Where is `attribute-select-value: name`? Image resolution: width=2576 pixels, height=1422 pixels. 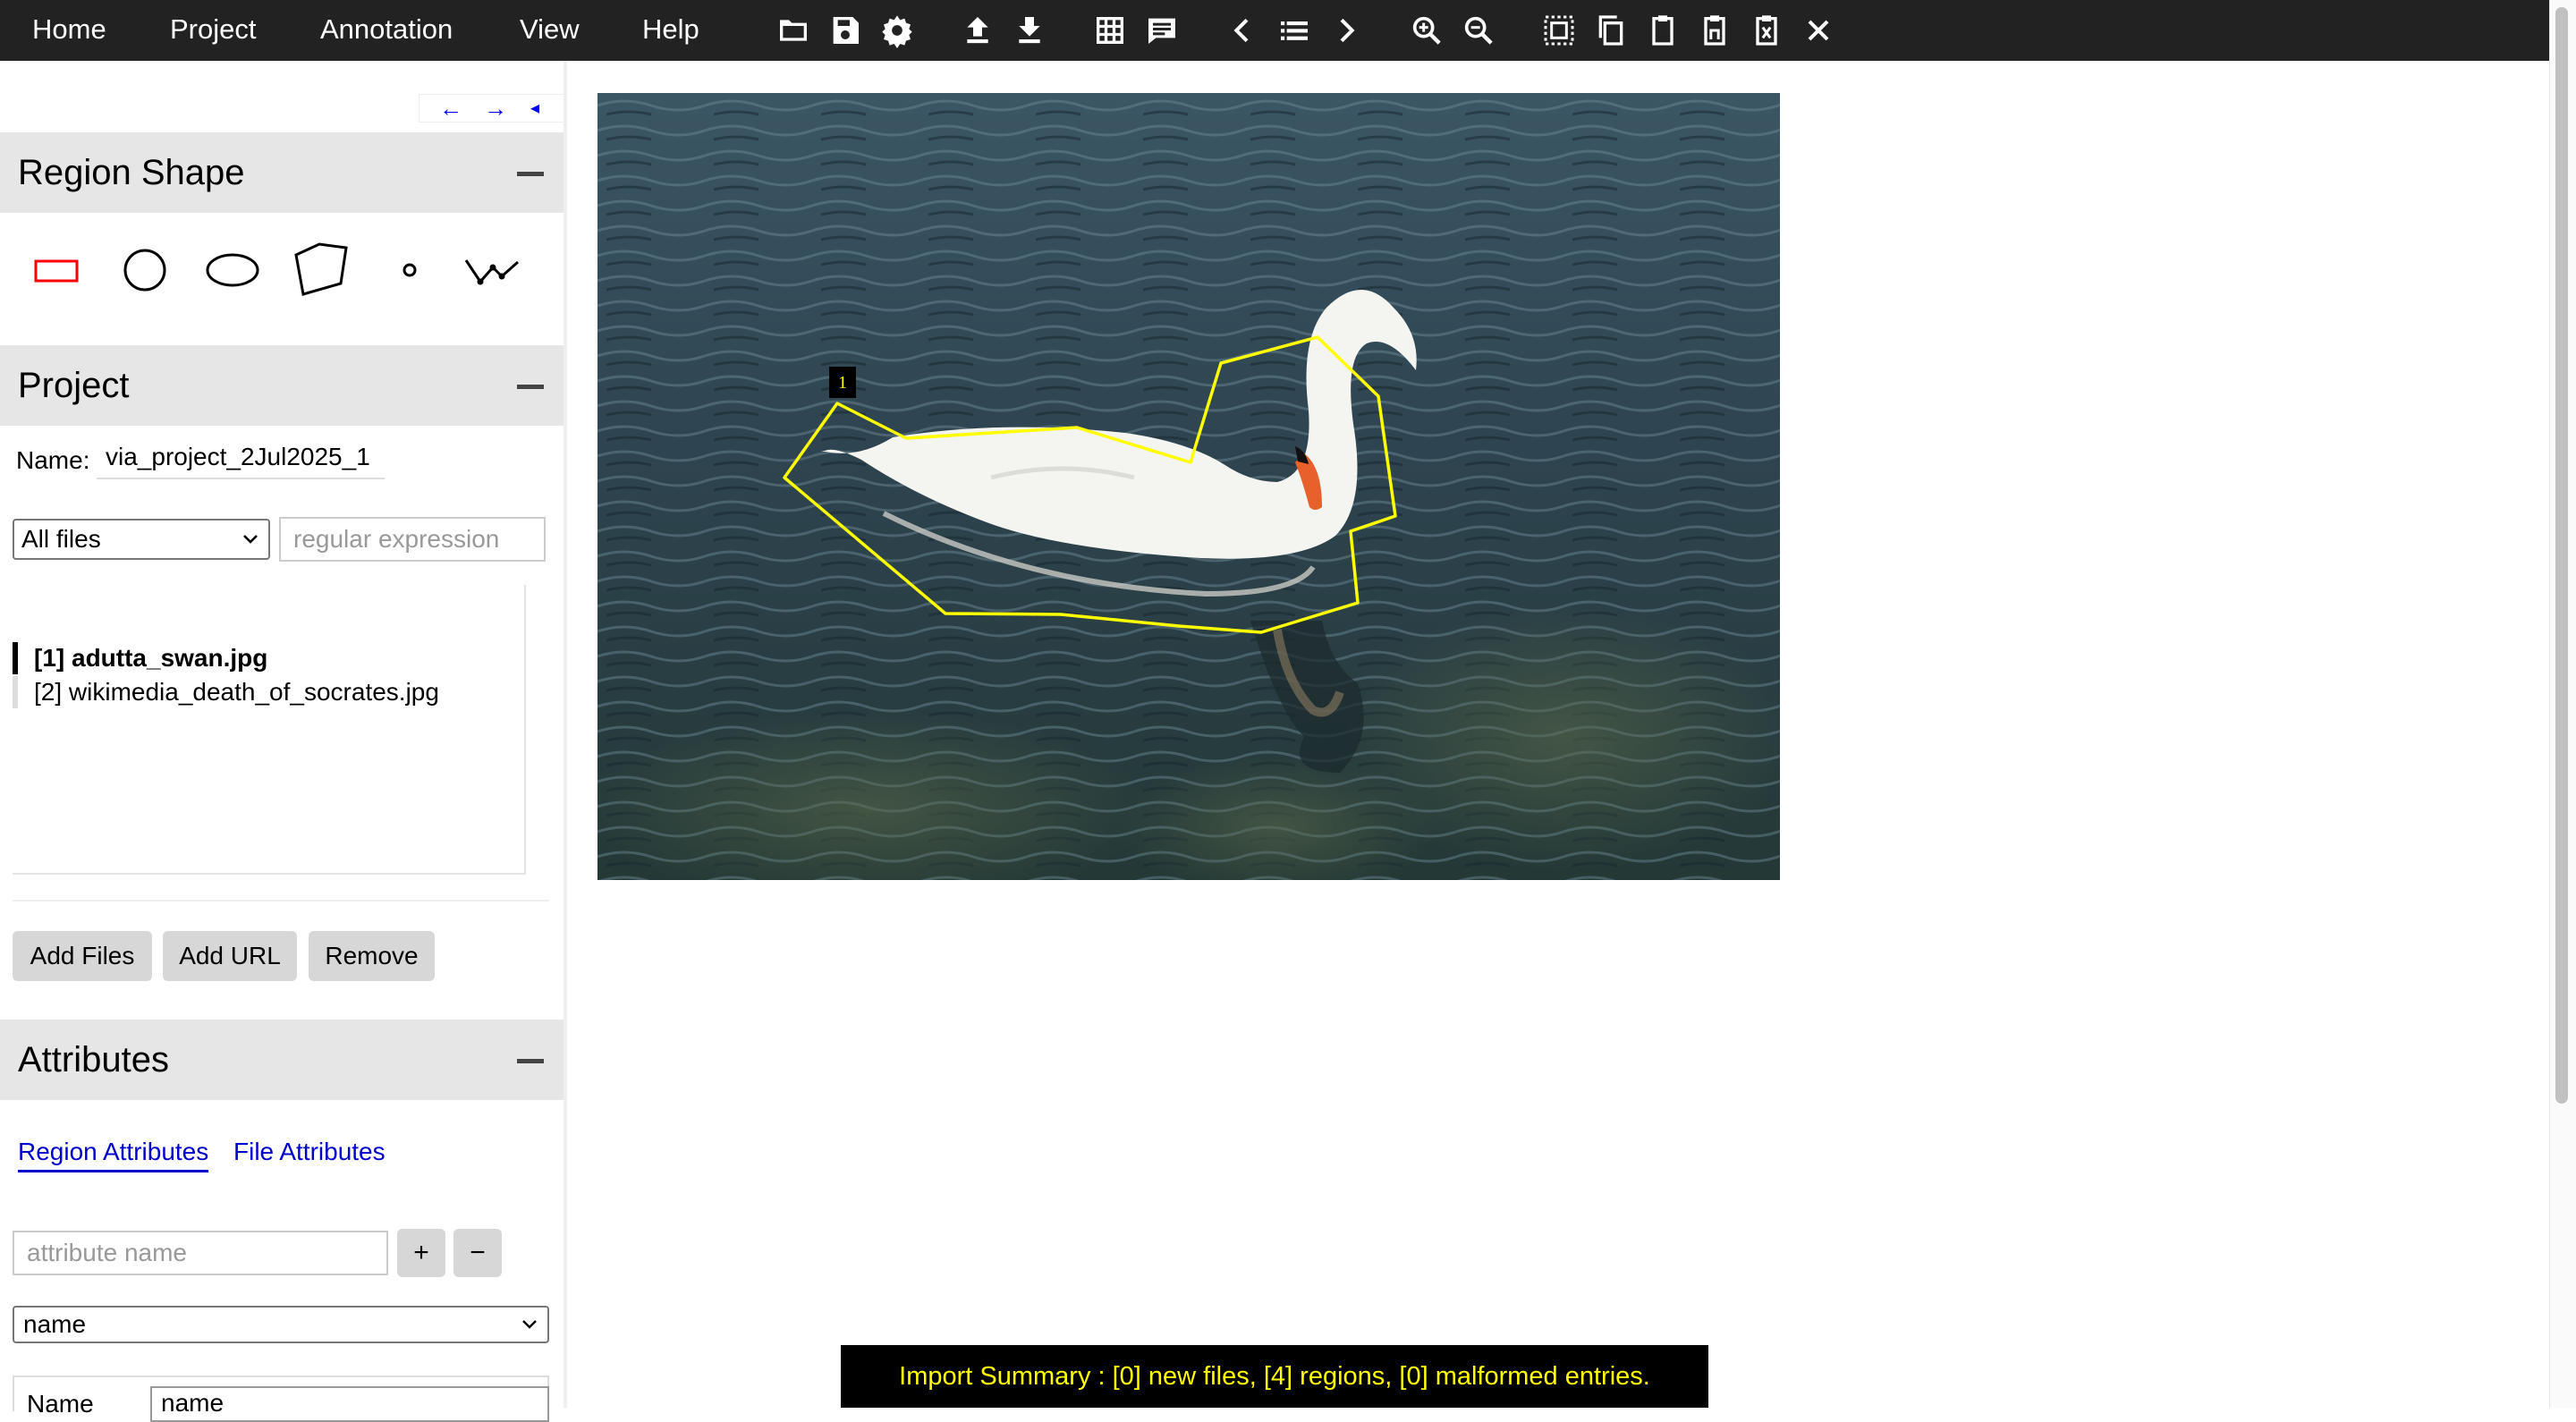 attribute-select-value: name is located at coordinates (55, 1324).